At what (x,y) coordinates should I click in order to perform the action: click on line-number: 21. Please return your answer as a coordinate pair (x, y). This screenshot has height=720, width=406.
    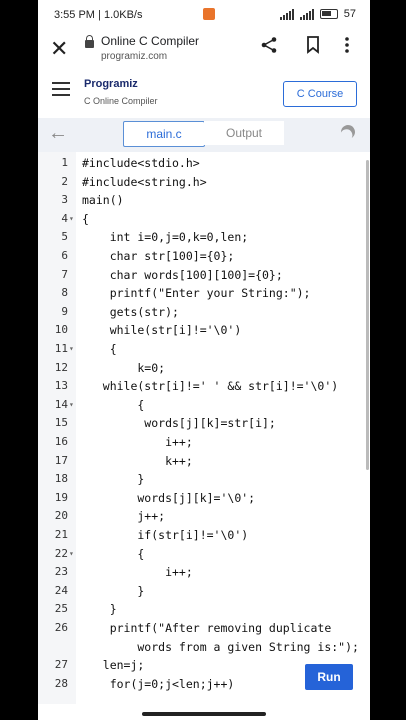
    Looking at the image, I should click on (61, 534).